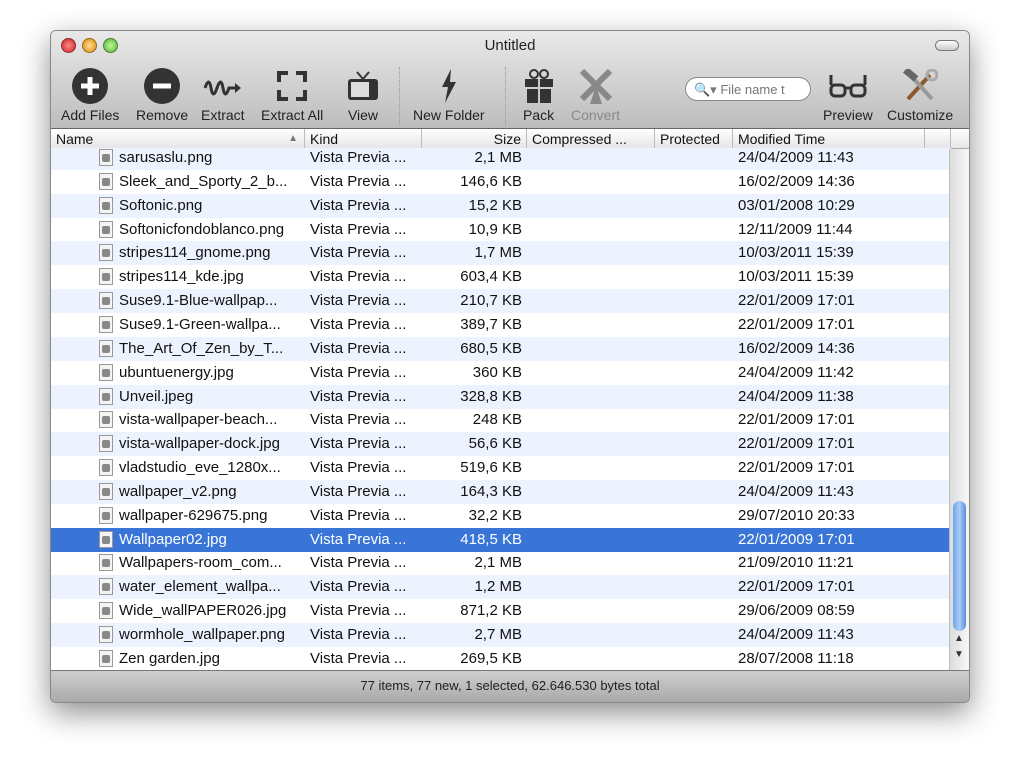 Image resolution: width=1020 pixels, height=773 pixels. What do you see at coordinates (959, 566) in the screenshot?
I see `scrollbar-thumb` at bounding box center [959, 566].